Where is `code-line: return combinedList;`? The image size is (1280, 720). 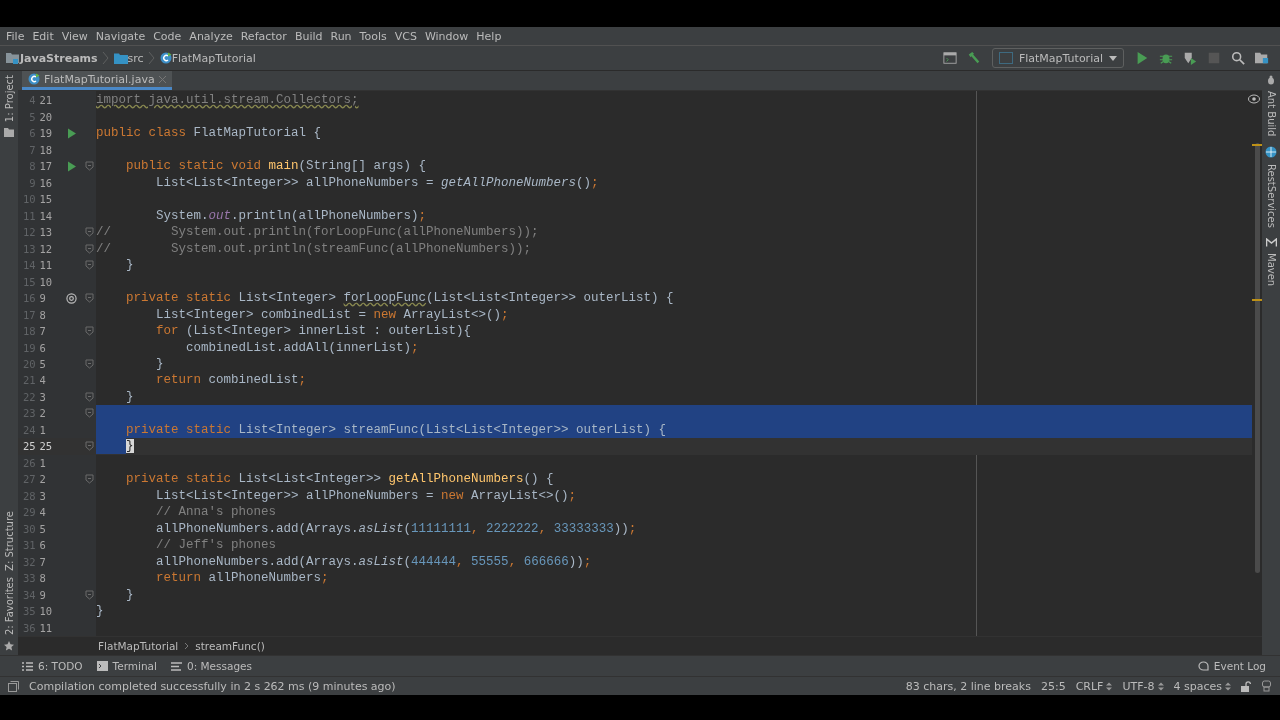
code-line: return combinedList; is located at coordinates (231, 380).